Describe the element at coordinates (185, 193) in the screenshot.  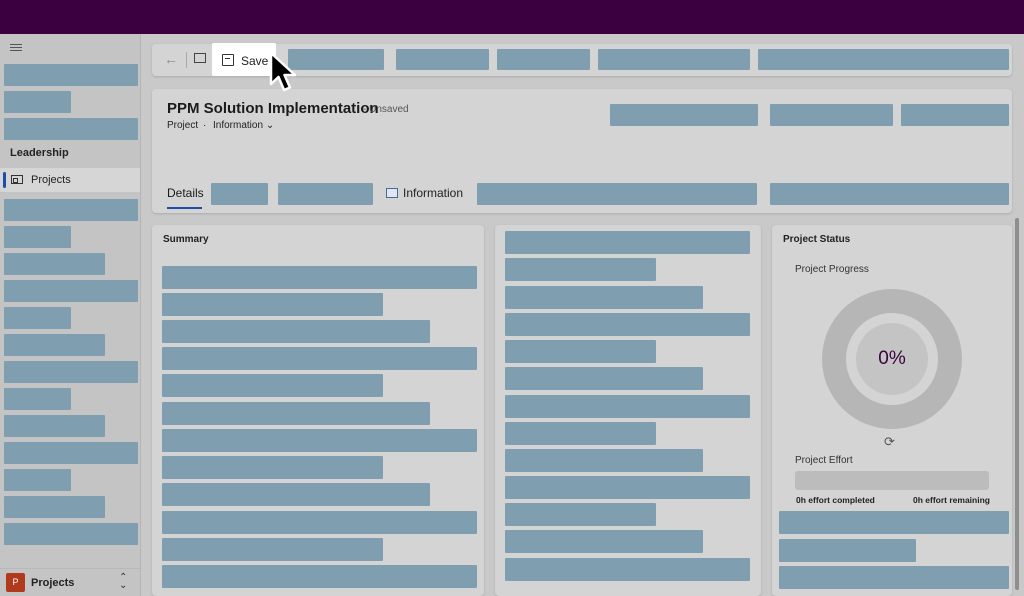
I see `tab-details: Details` at that location.